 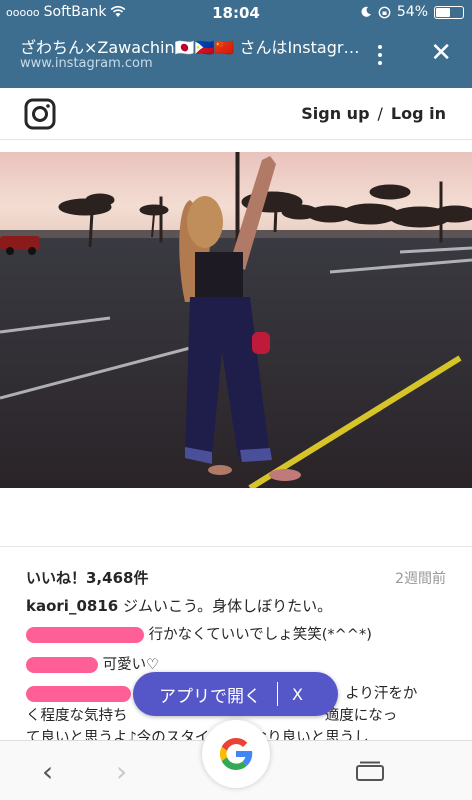 What do you see at coordinates (260, 635) in the screenshot?
I see `comment-text: 行かなくていいでしょ笑笑(*^^*)` at bounding box center [260, 635].